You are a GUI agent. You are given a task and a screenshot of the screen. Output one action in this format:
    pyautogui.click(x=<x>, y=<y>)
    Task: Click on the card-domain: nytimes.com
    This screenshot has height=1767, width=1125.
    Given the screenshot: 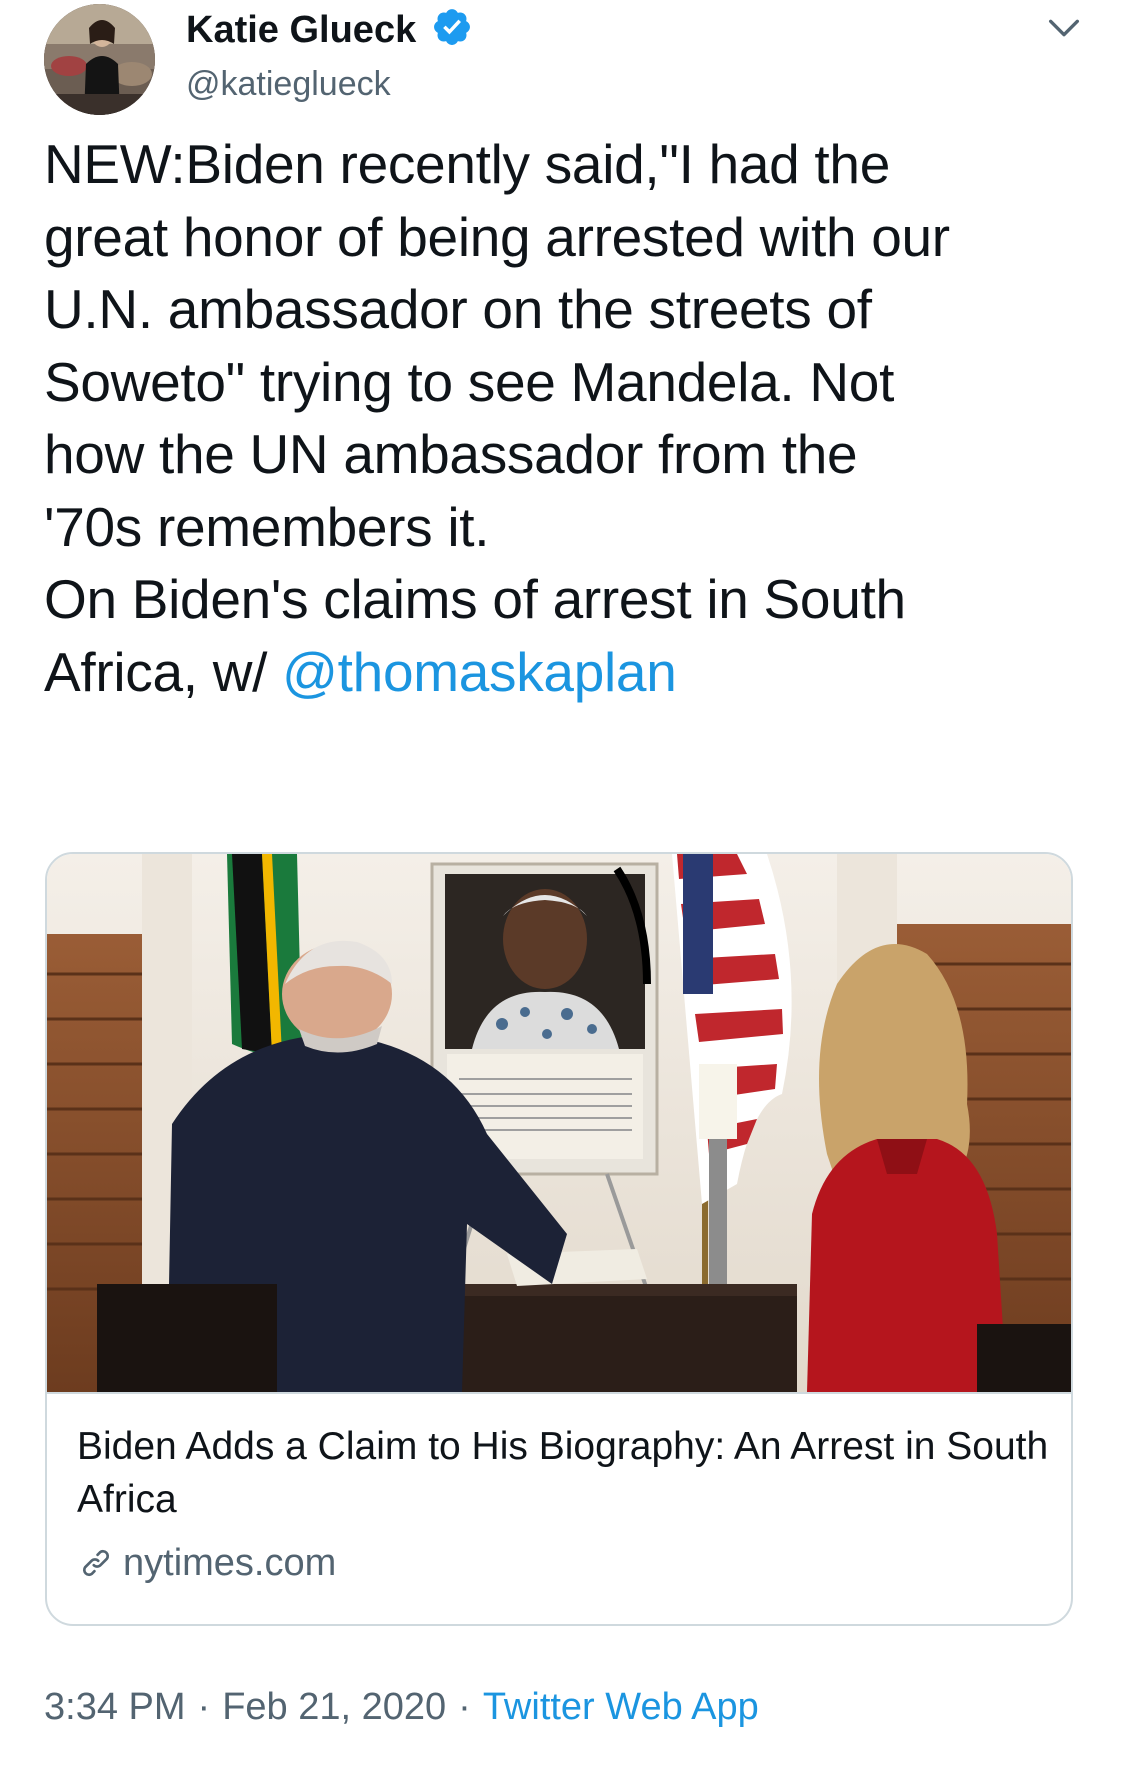 What is the action you would take?
    pyautogui.click(x=206, y=1563)
    